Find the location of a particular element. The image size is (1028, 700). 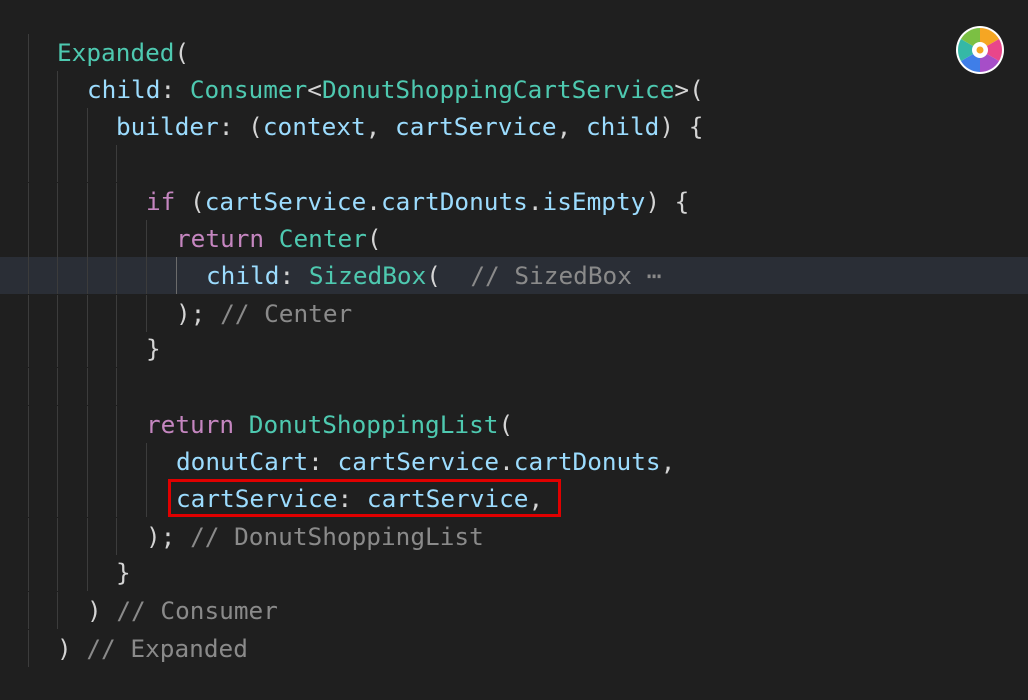

code-token: < is located at coordinates (314, 89).